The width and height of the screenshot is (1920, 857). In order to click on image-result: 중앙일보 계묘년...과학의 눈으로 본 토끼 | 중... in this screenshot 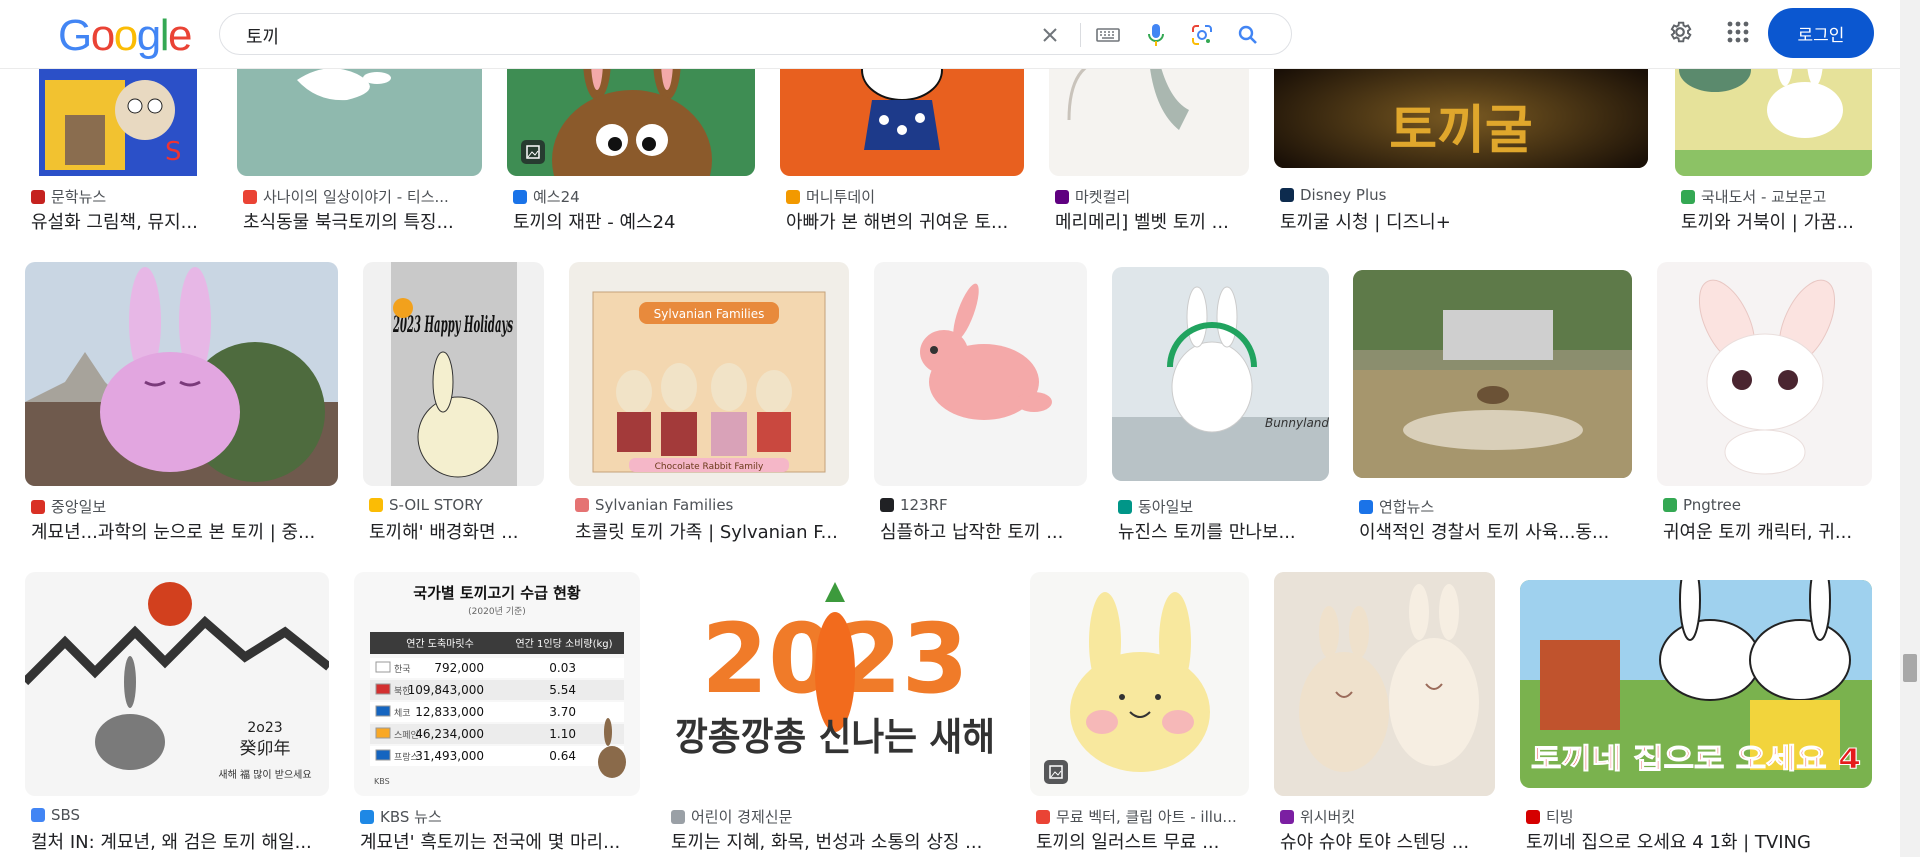, I will do `click(181, 403)`.